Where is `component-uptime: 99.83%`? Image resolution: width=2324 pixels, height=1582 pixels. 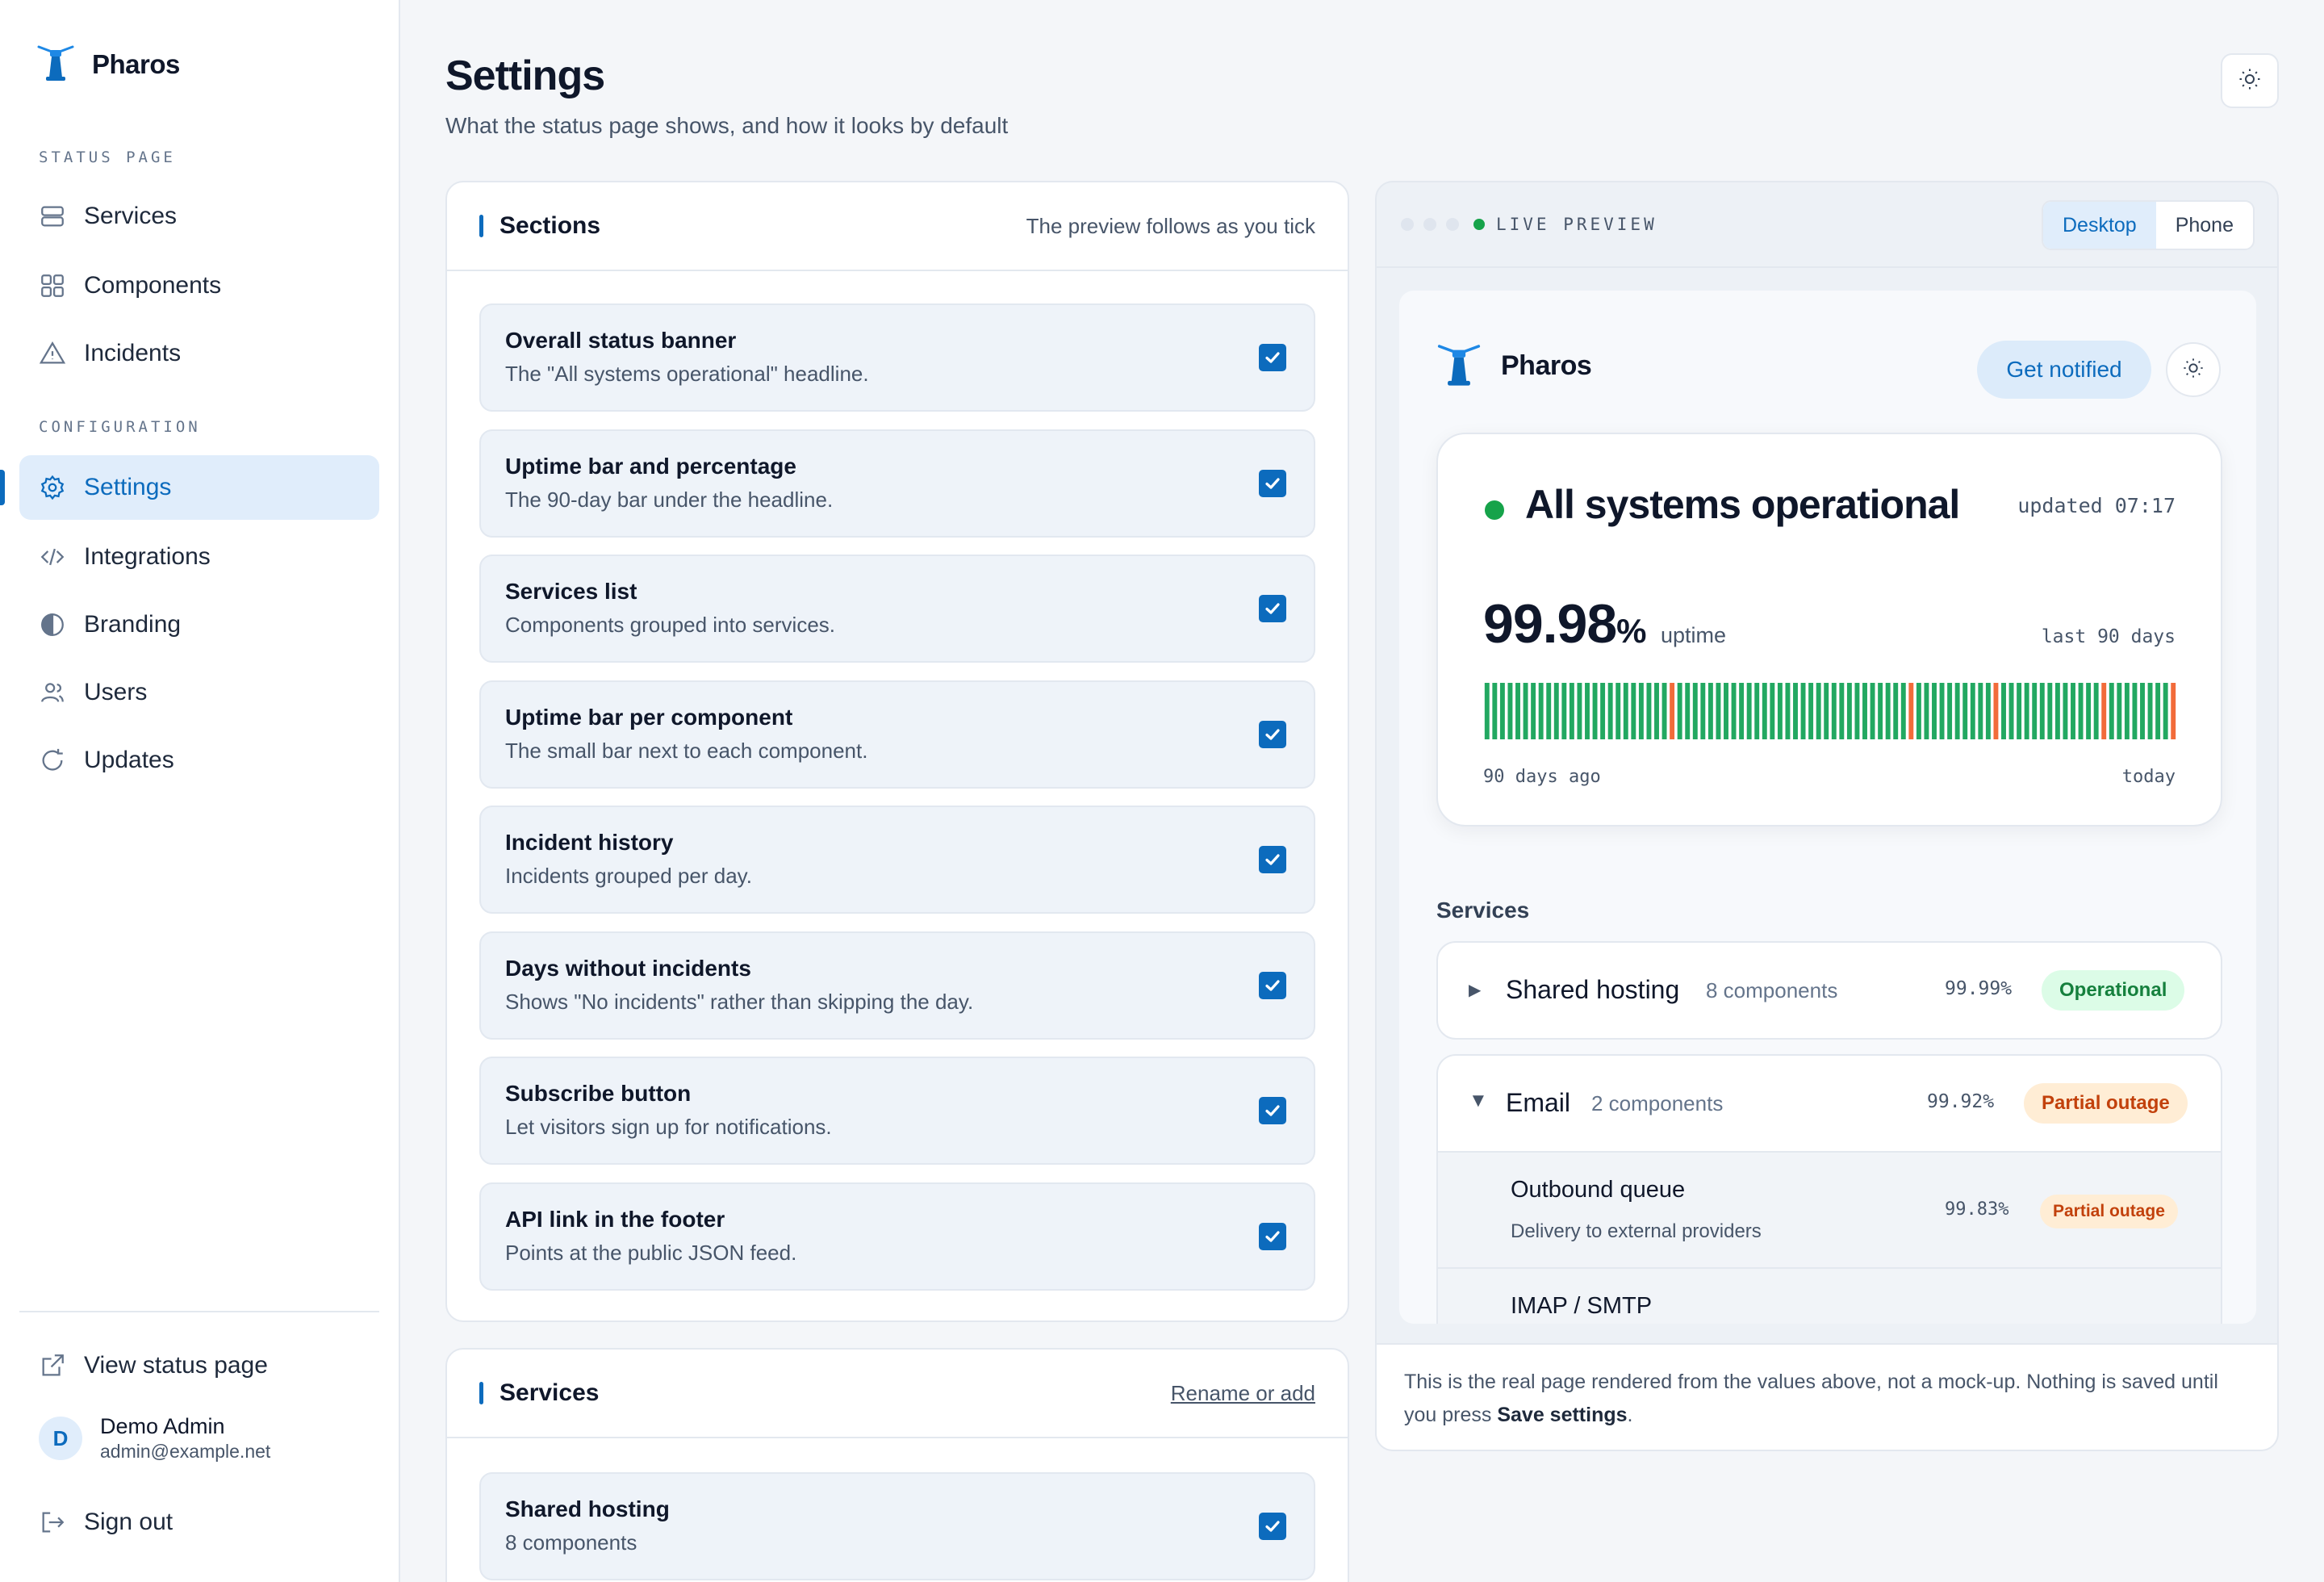 component-uptime: 99.83% is located at coordinates (1977, 1209).